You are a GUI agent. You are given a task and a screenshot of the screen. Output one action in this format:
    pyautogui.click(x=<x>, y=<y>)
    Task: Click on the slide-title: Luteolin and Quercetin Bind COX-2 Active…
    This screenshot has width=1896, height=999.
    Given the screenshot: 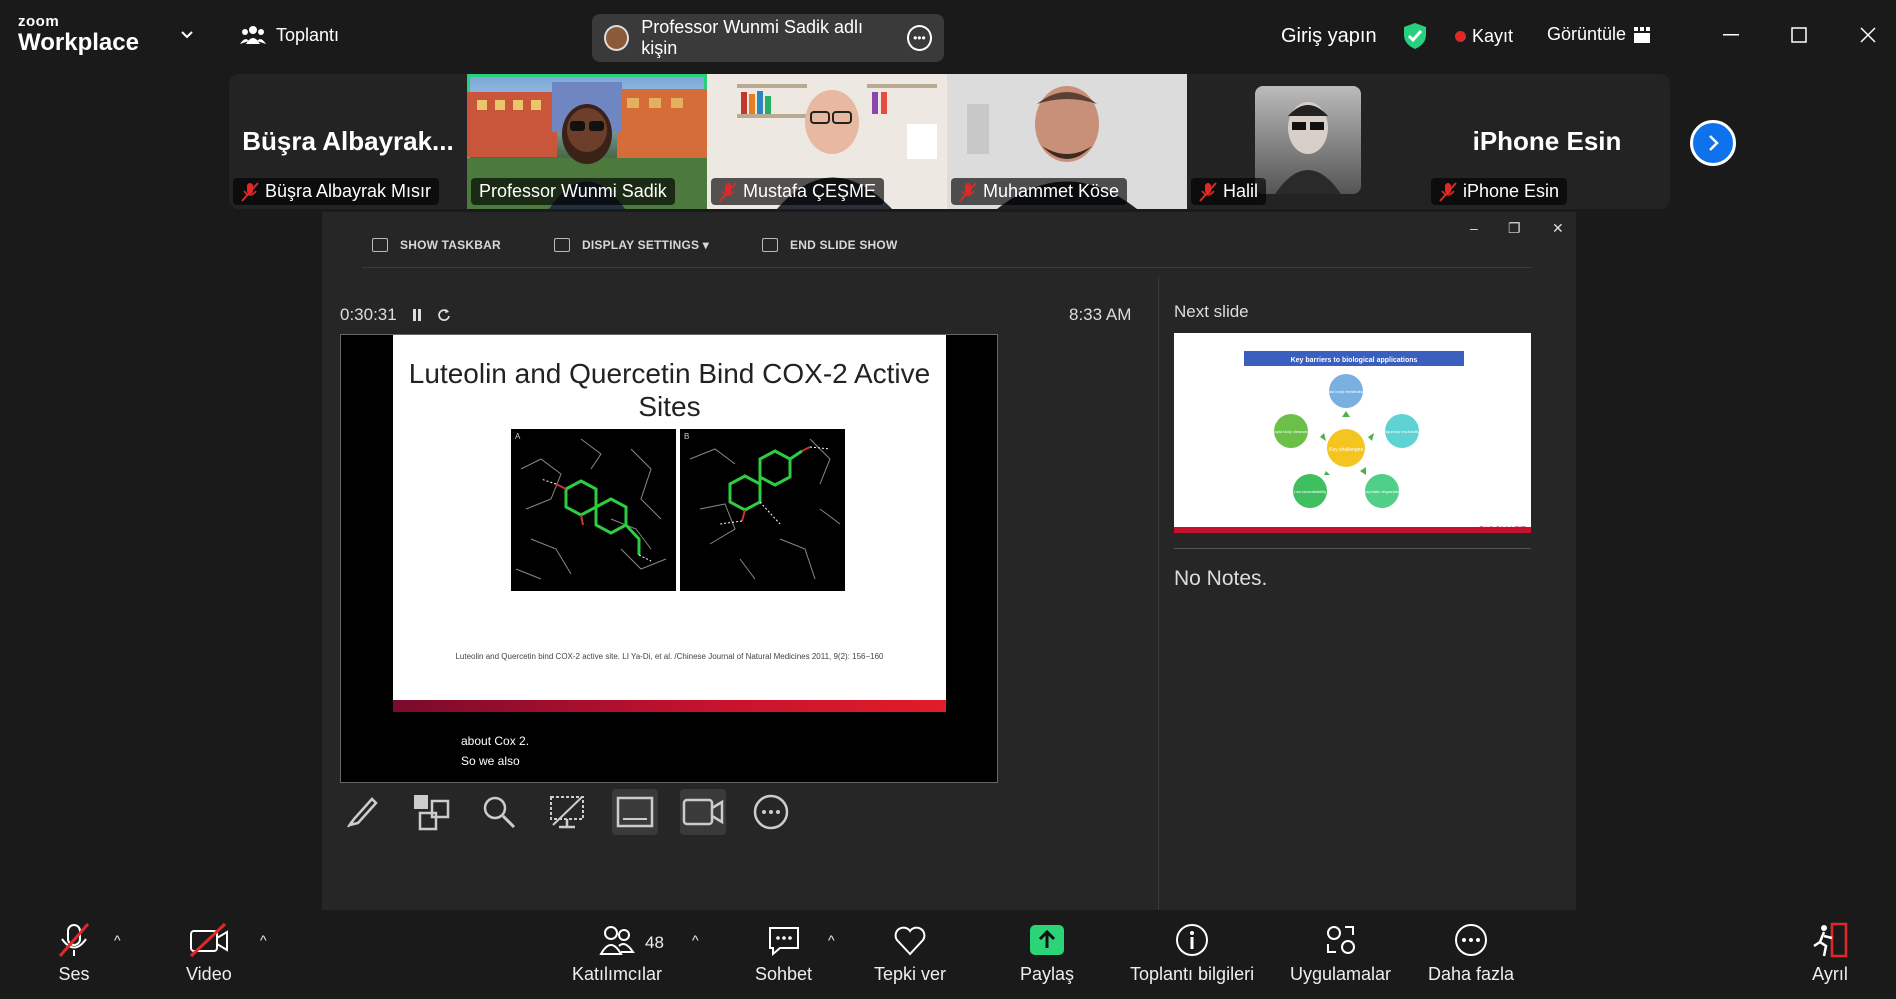 What is the action you would take?
    pyautogui.click(x=669, y=390)
    